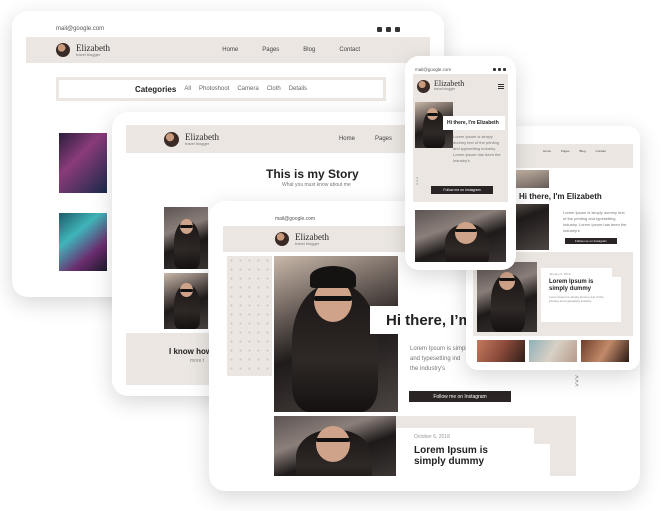 Image resolution: width=663 pixels, height=511 pixels. Describe the element at coordinates (532, 210) in the screenshot. I see `right-hero-photo` at that location.